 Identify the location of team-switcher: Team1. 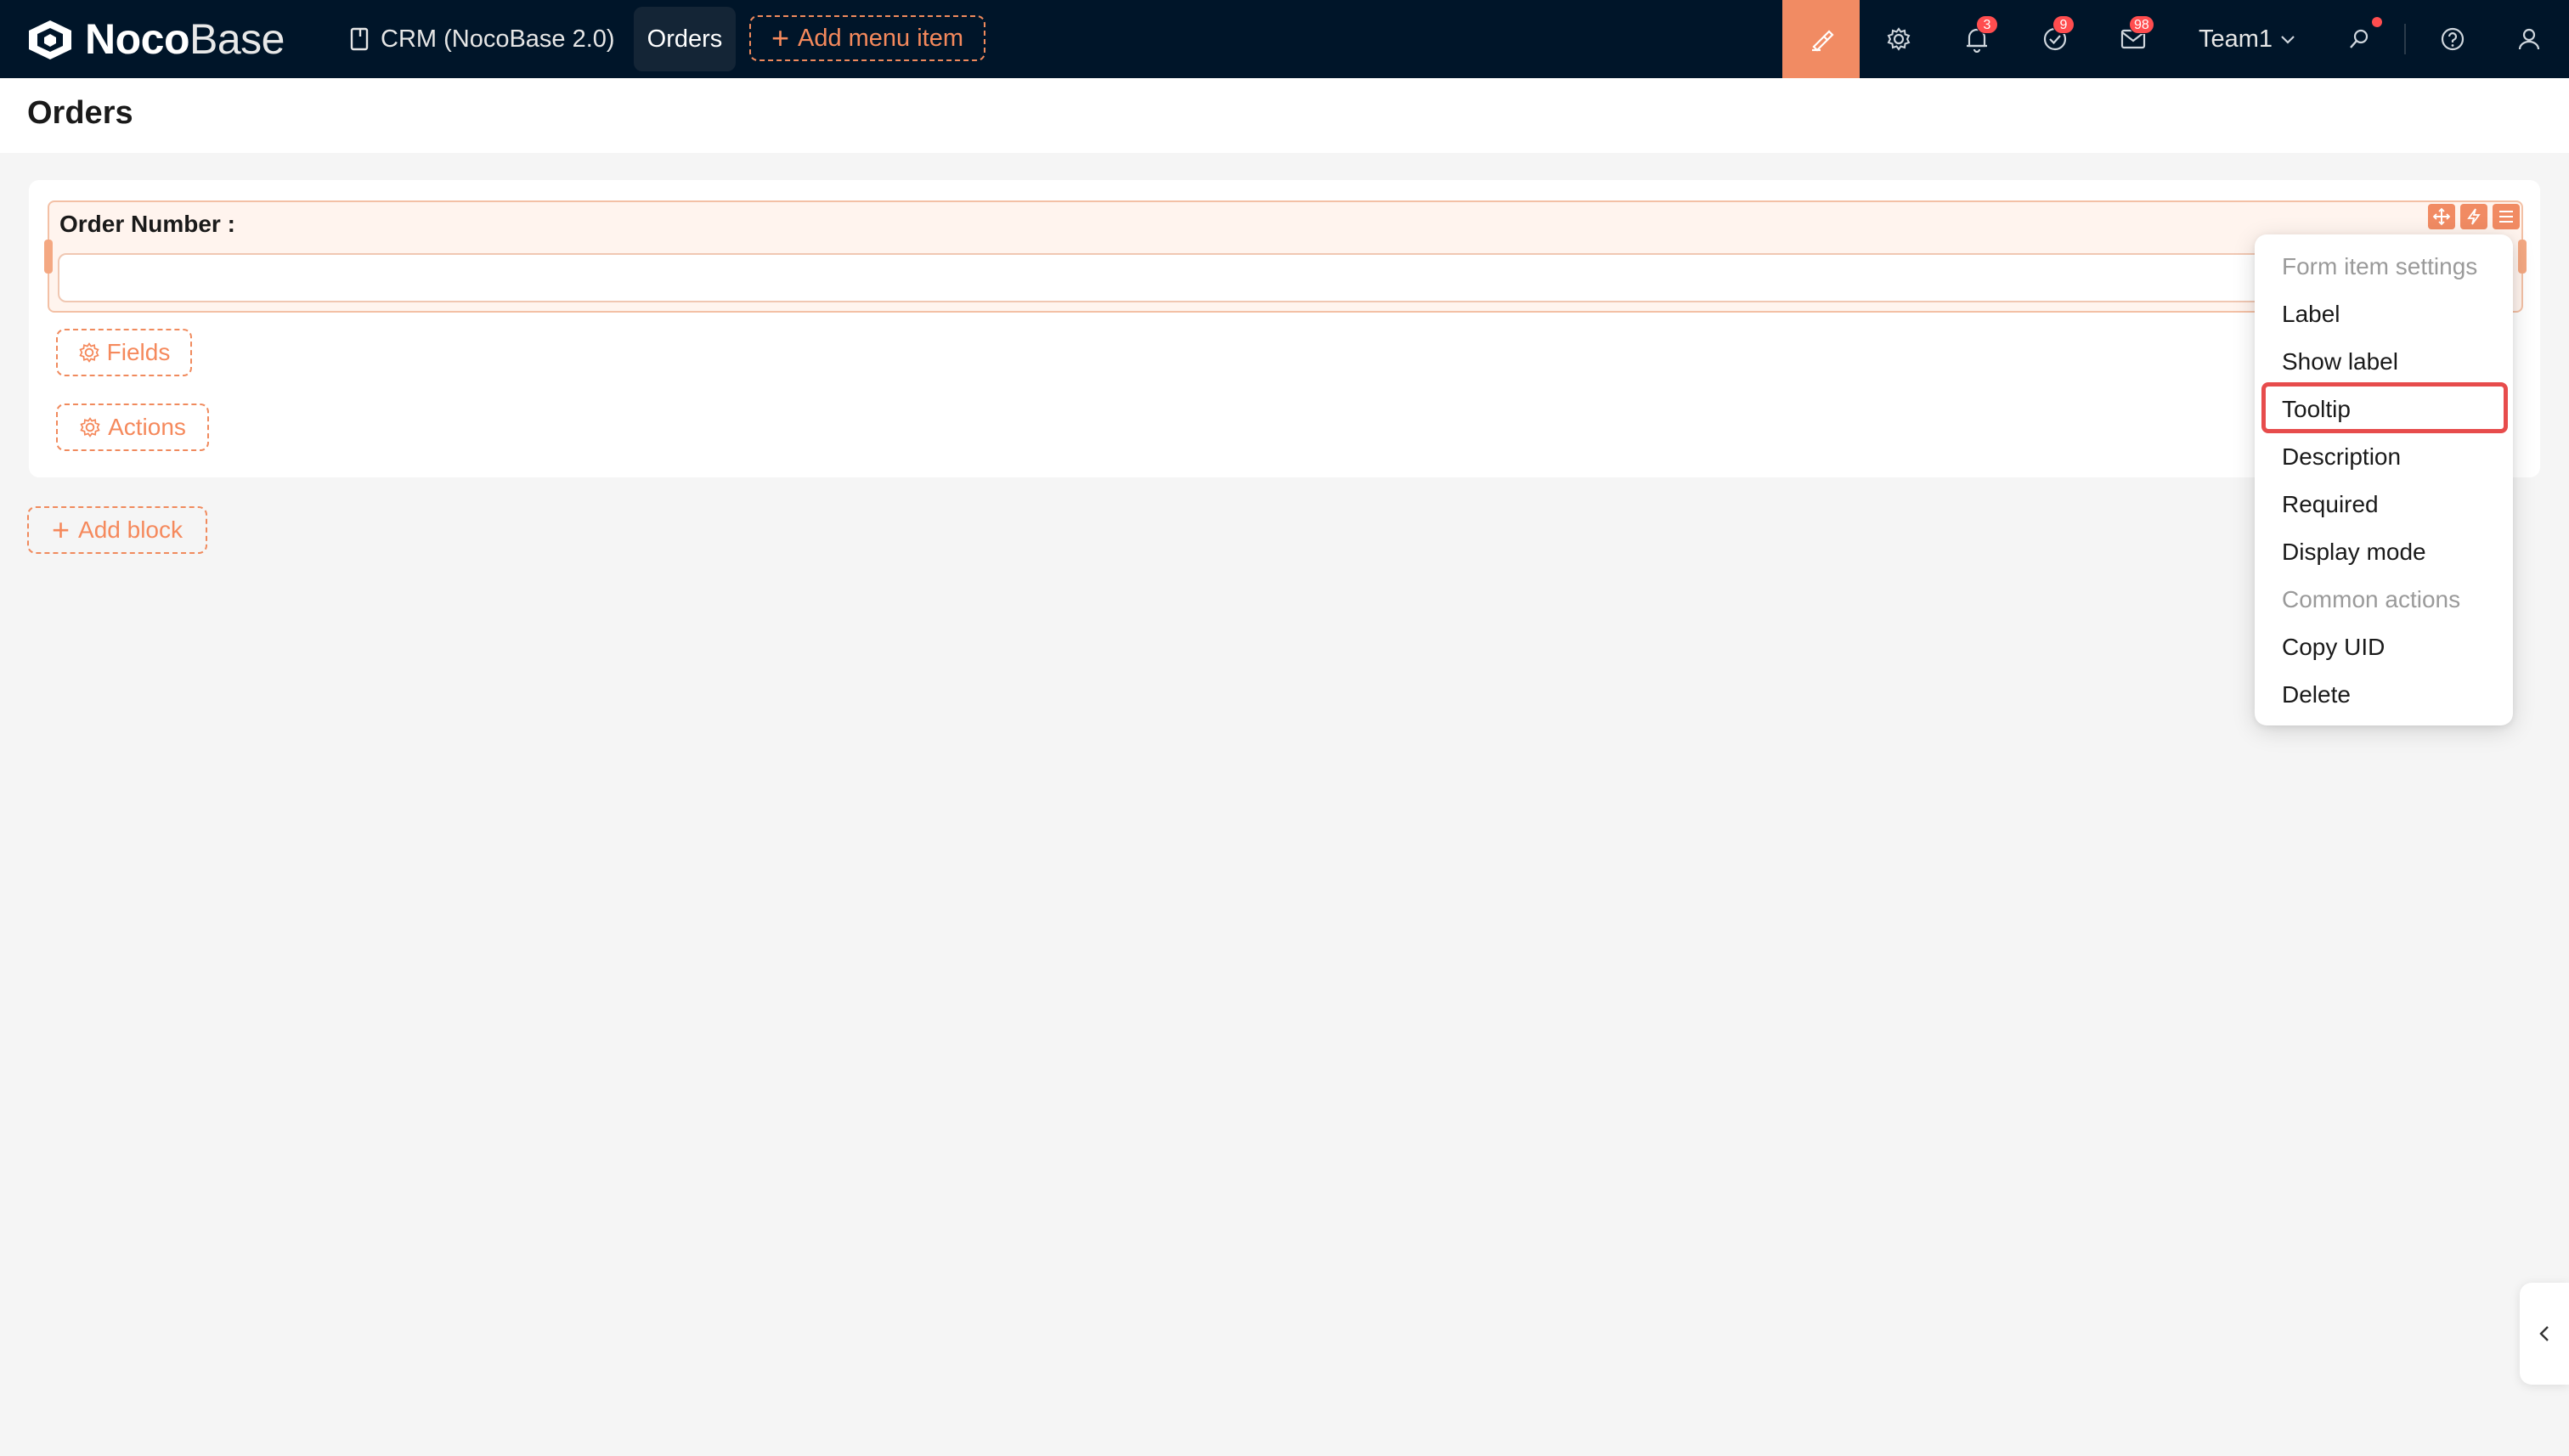
(2248, 39).